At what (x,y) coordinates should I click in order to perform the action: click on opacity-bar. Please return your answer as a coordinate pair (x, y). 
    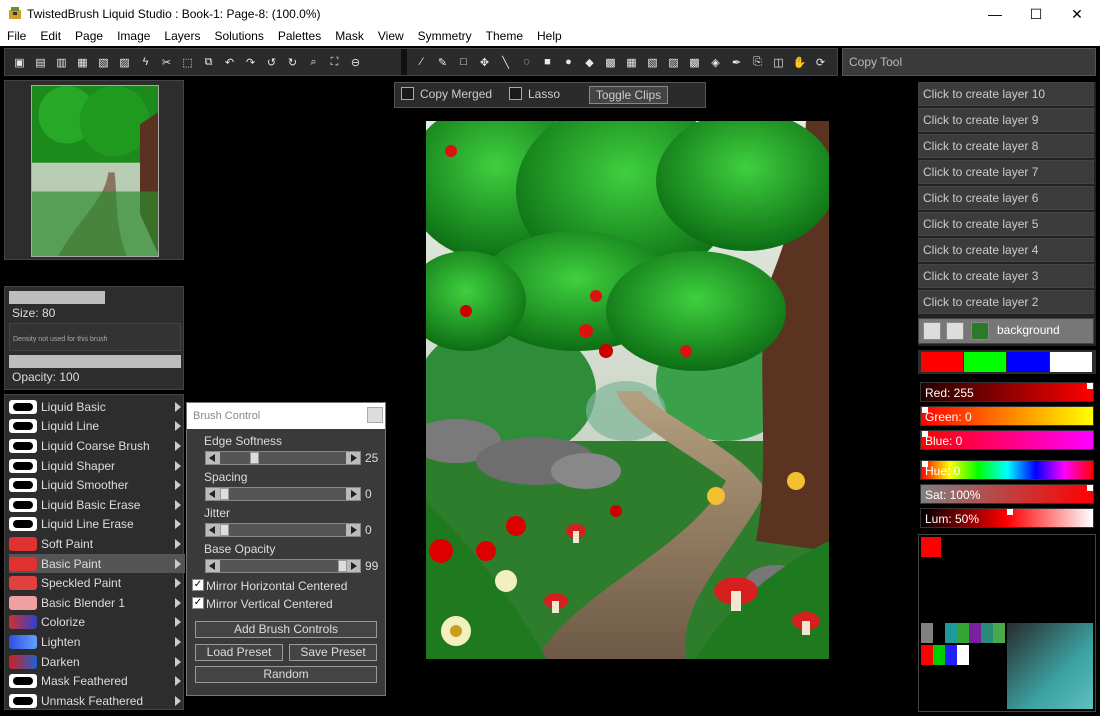
    Looking at the image, I should click on (95, 361).